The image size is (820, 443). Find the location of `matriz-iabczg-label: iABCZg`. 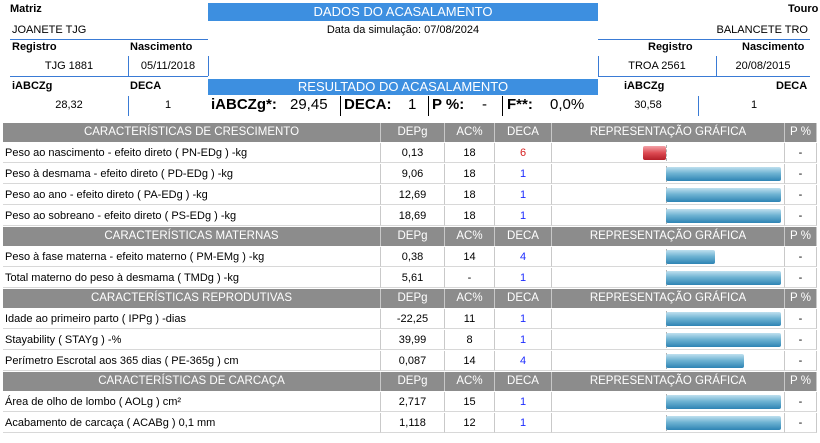

matriz-iabczg-label: iABCZg is located at coordinates (32, 86).